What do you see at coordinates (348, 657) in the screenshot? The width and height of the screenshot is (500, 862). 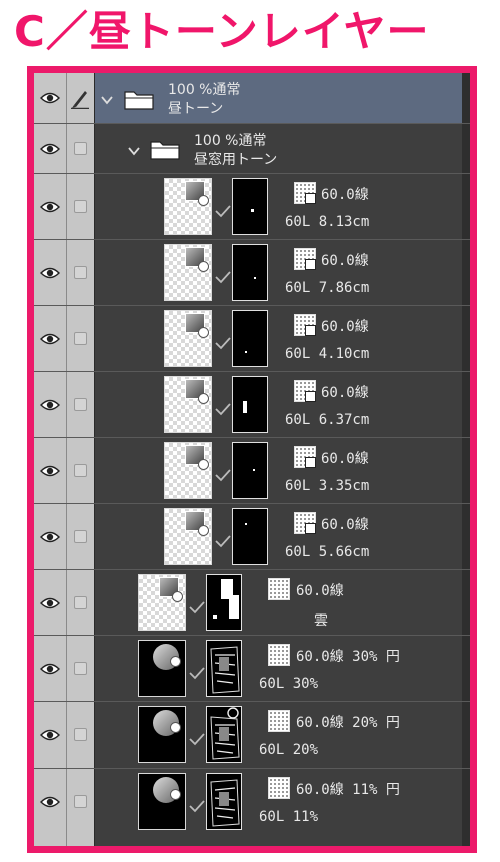 I see `tone-setting: 60.0線 30% 円` at bounding box center [348, 657].